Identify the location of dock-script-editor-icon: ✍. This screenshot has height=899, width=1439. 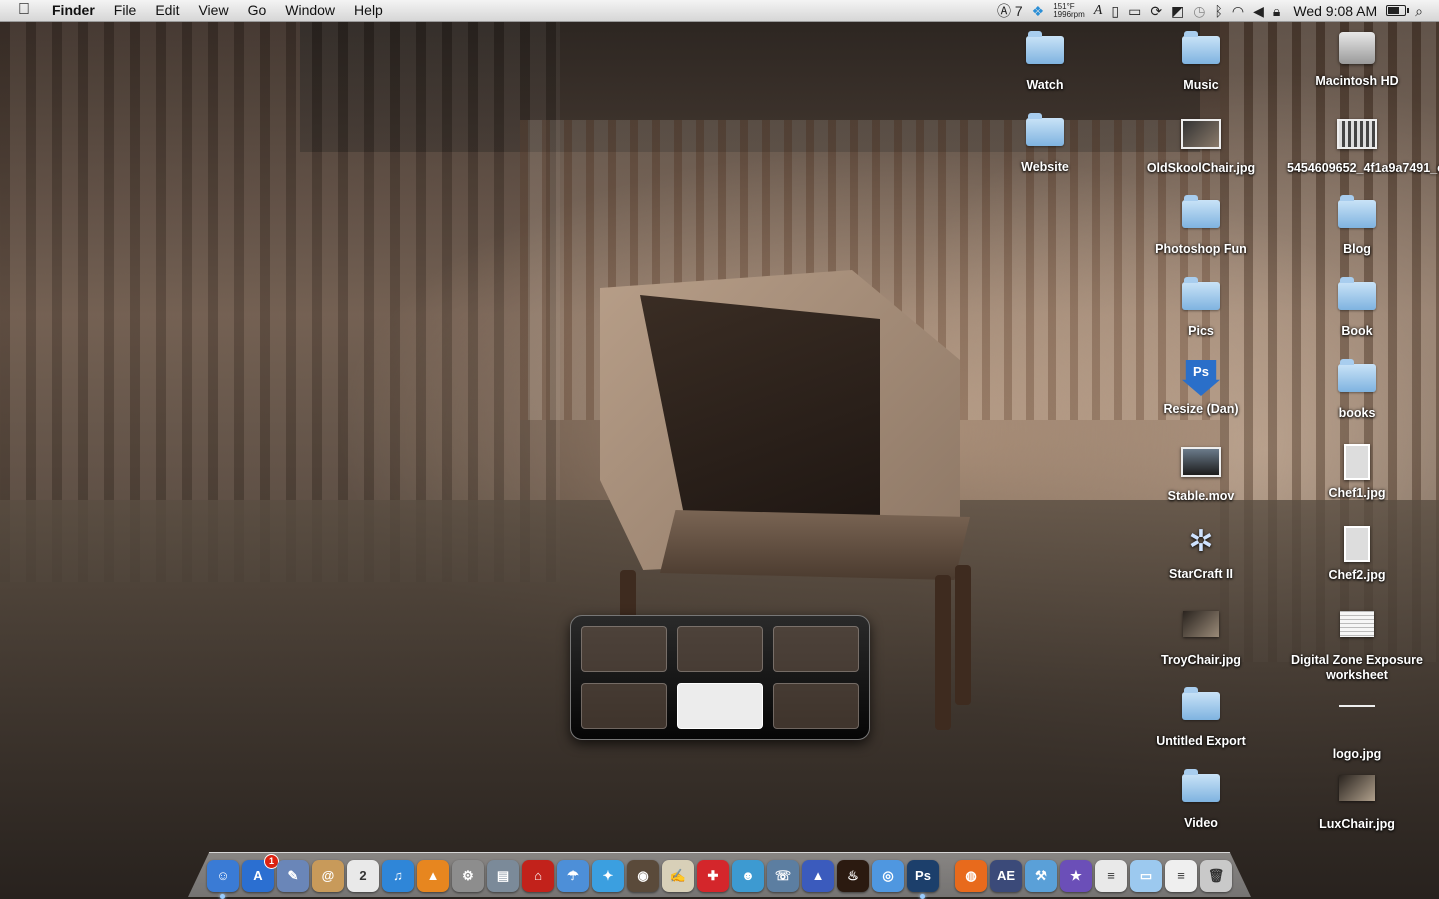
(678, 876).